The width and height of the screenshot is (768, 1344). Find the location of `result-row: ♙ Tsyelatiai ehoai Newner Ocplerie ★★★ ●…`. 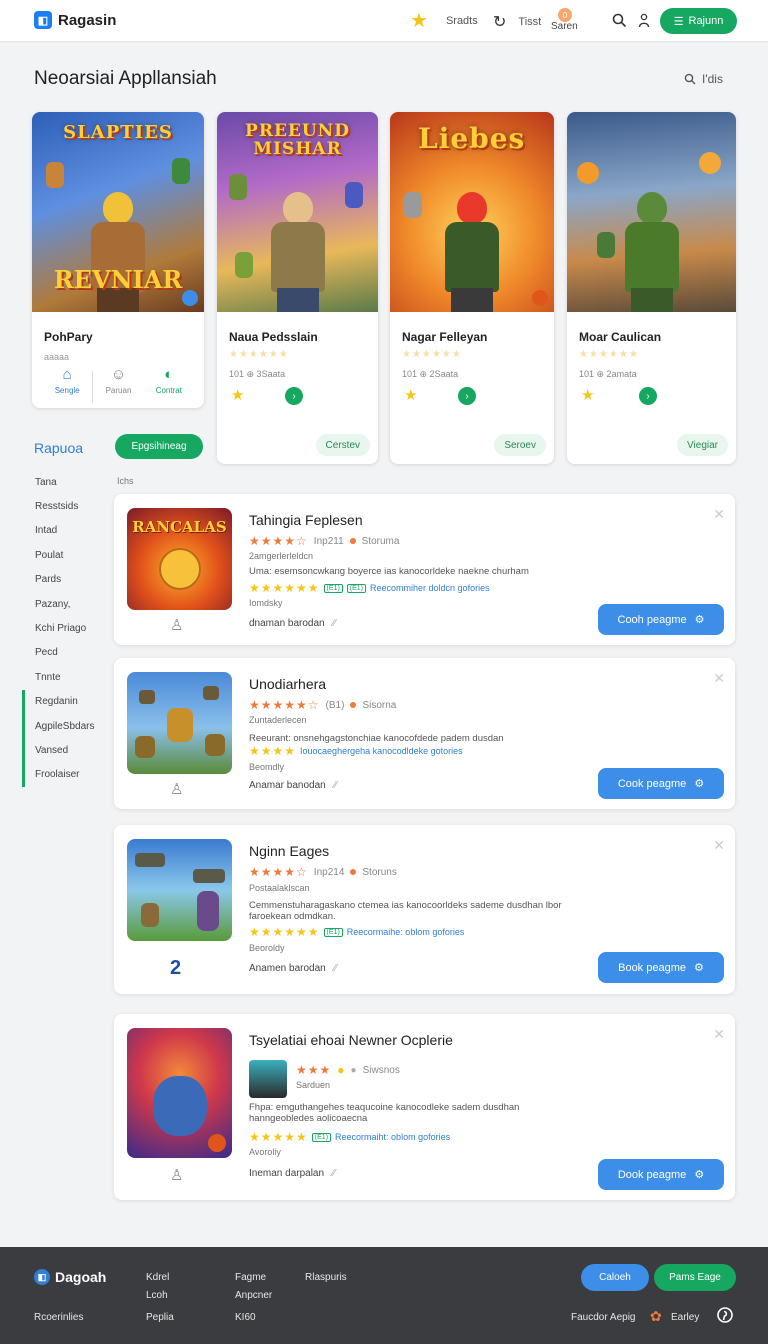

result-row: ♙ Tsyelatiai ehoai Newner Ocplerie ★★★ ●… is located at coordinates (424, 1107).